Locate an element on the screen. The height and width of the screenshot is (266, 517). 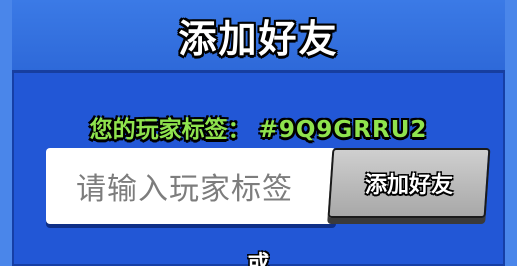
add-friend-button: 添加好友 is located at coordinates (409, 183).